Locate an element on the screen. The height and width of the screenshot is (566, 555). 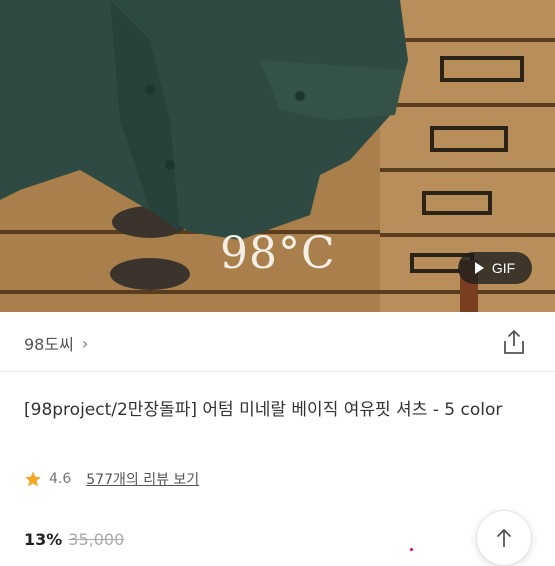
brand-watermark: 98°C is located at coordinates (278, 253).